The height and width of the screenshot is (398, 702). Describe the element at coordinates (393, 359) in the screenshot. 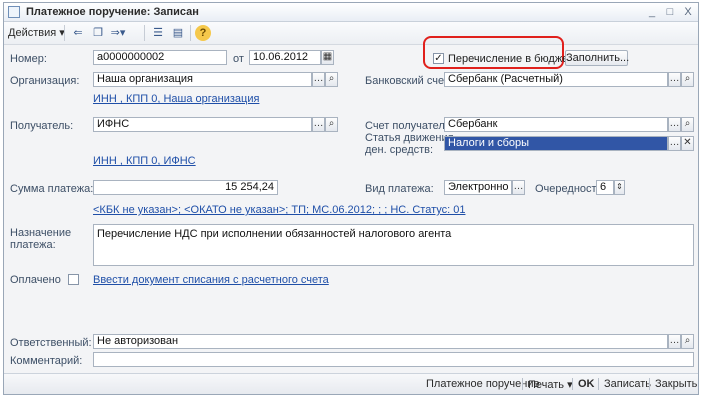

I see `comment-field` at that location.